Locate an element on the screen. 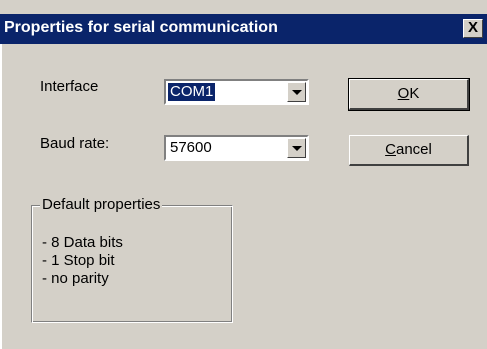  window-edge is located at coordinates (1, 196).